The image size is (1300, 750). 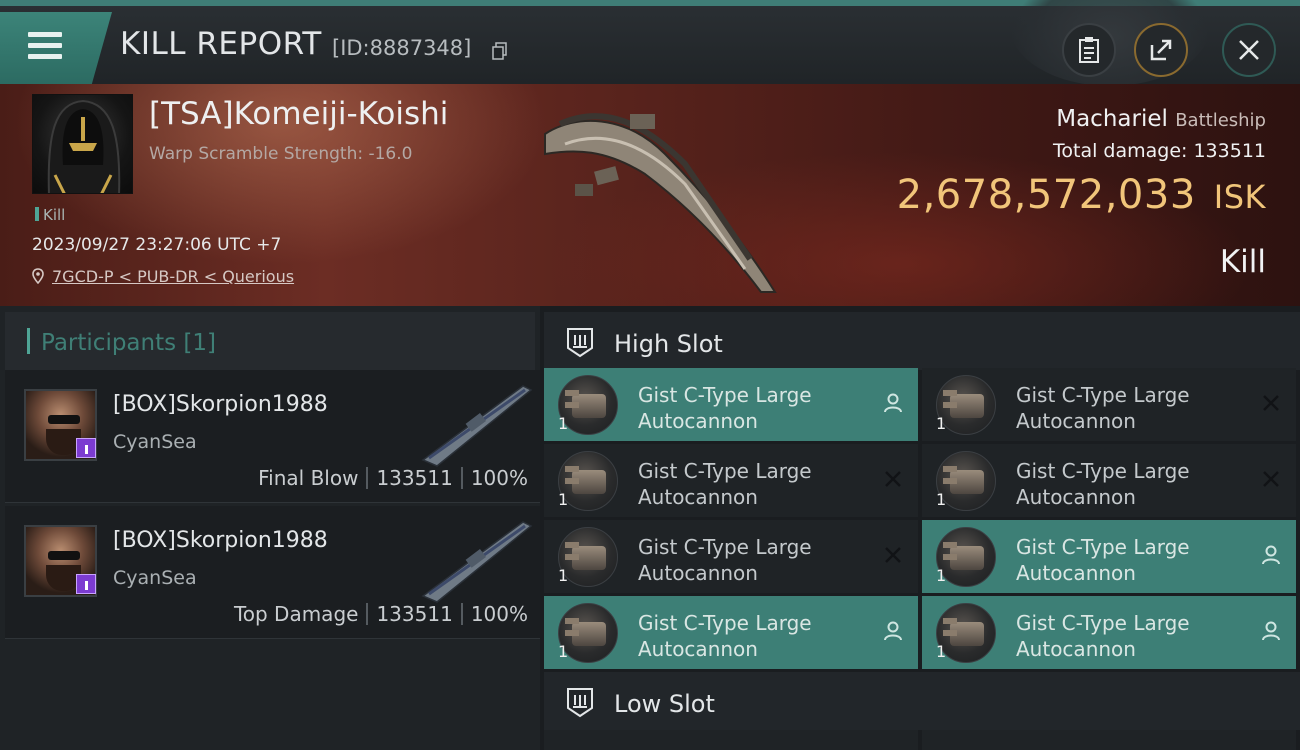 I want to click on close-icon, so click(x=1249, y=50).